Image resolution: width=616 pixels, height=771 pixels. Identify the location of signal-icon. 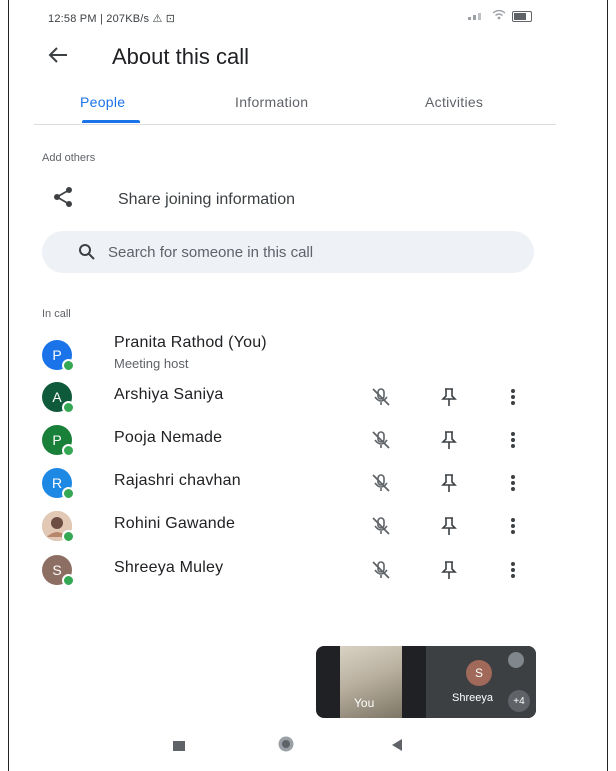
(477, 16).